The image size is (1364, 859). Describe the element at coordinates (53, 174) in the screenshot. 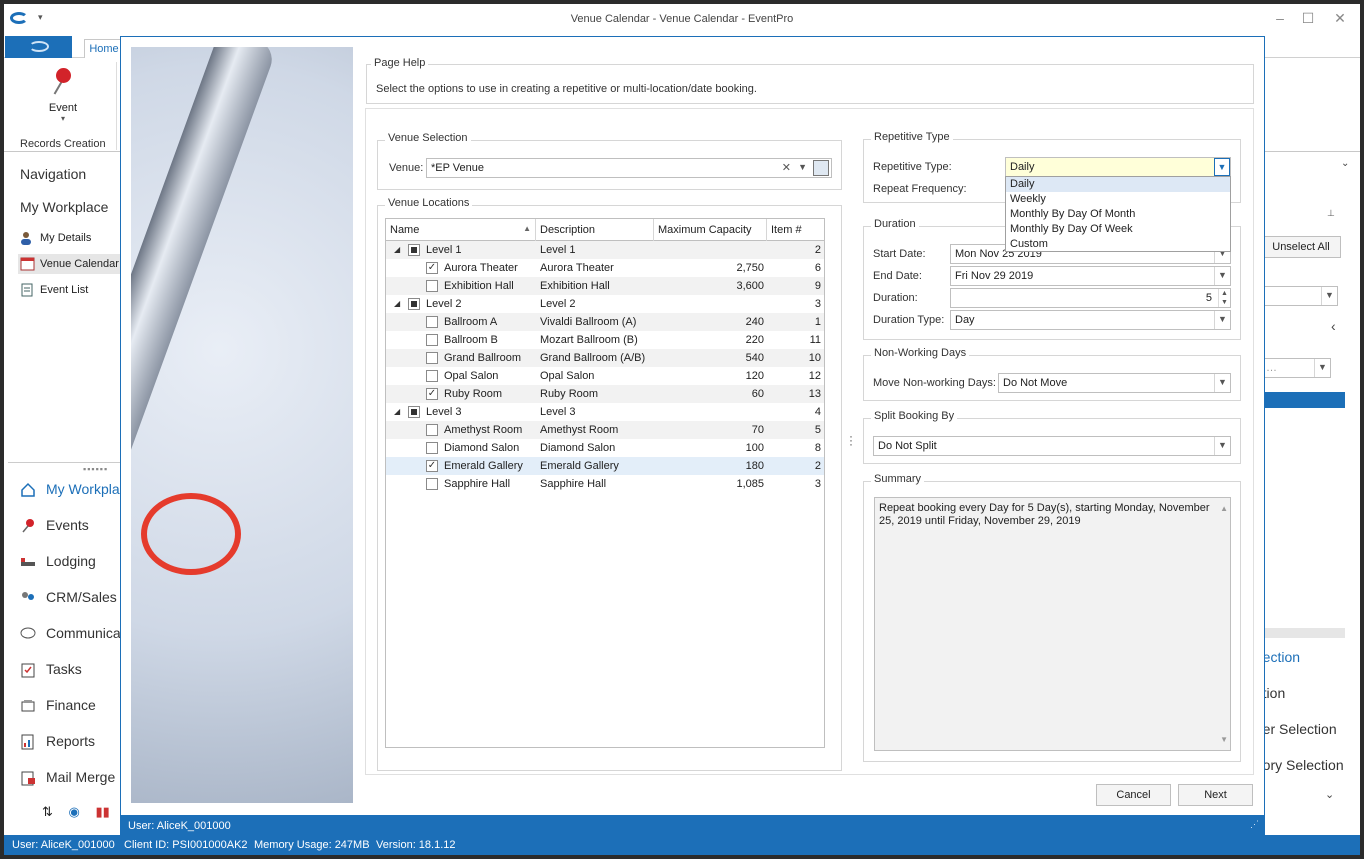

I see `navigation-header: Navigation` at that location.